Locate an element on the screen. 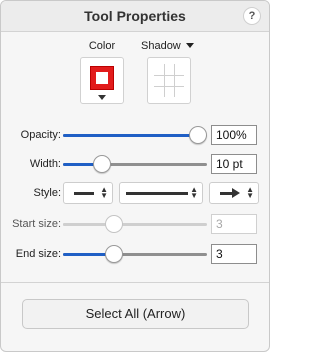  opacity-label: Opacity: is located at coordinates (40, 135).